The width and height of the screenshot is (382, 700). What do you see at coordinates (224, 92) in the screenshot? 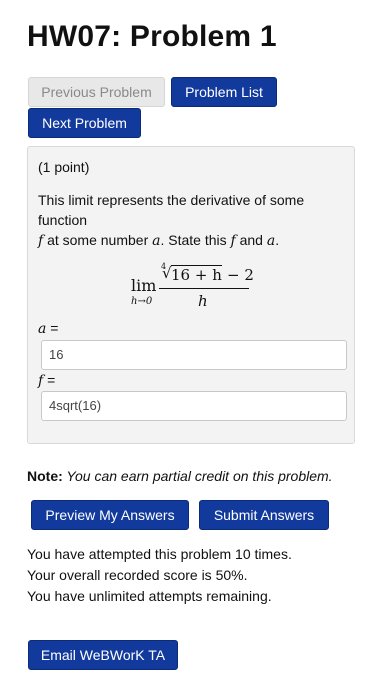
I see `problem-list-button: Problem List` at bounding box center [224, 92].